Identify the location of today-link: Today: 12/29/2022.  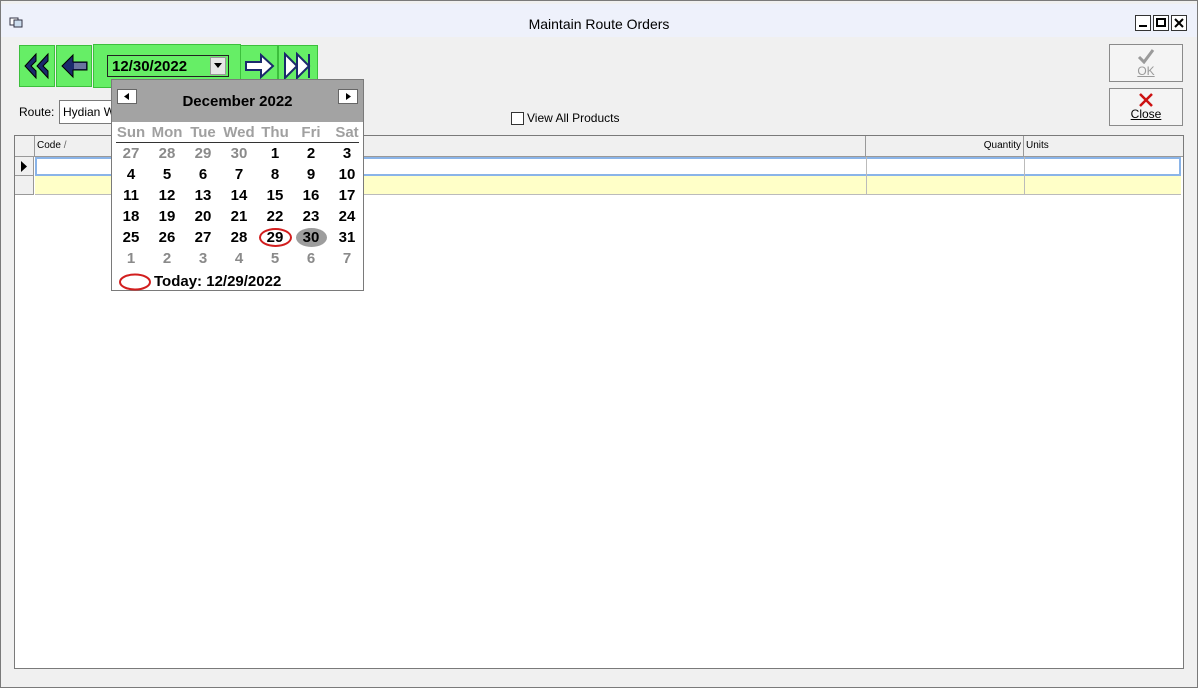
(217, 281).